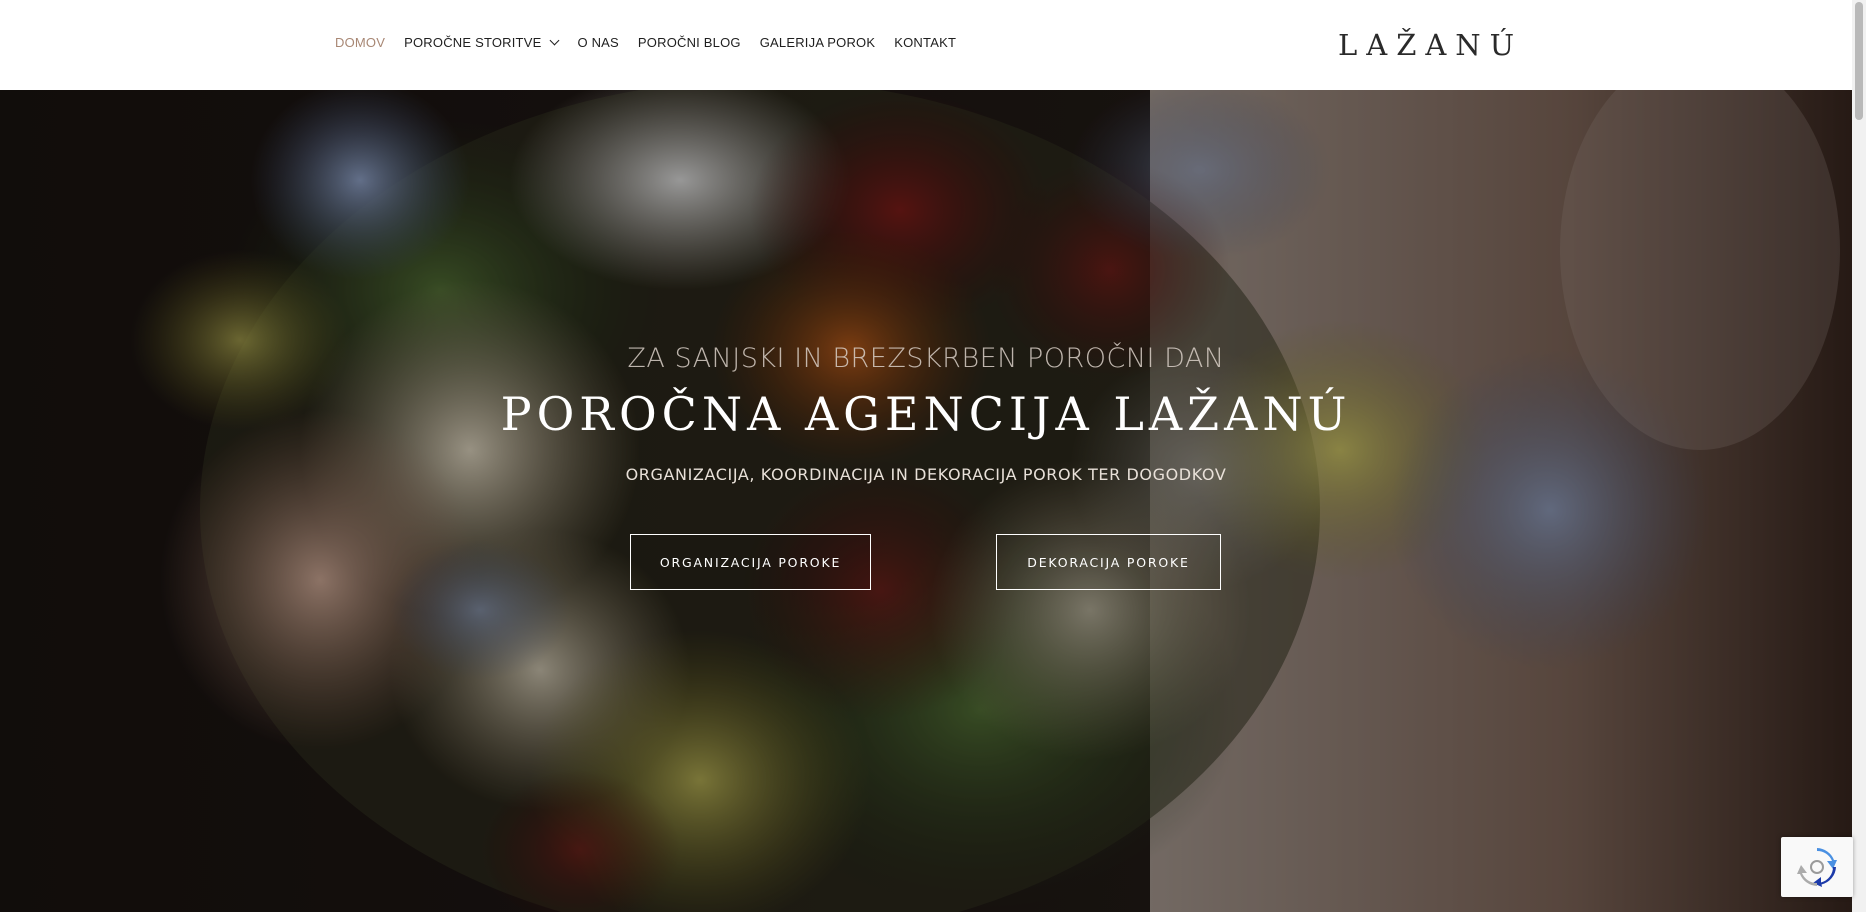  I want to click on nav-item-label: O NAS, so click(598, 42).